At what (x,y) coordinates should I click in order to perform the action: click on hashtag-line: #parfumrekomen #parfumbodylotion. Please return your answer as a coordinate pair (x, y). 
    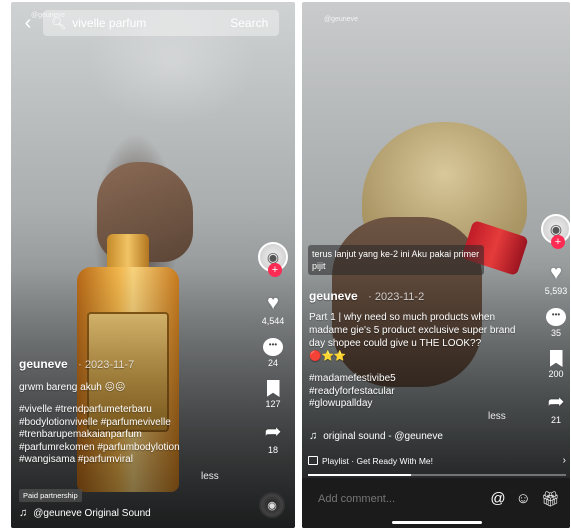
    Looking at the image, I should click on (131, 448).